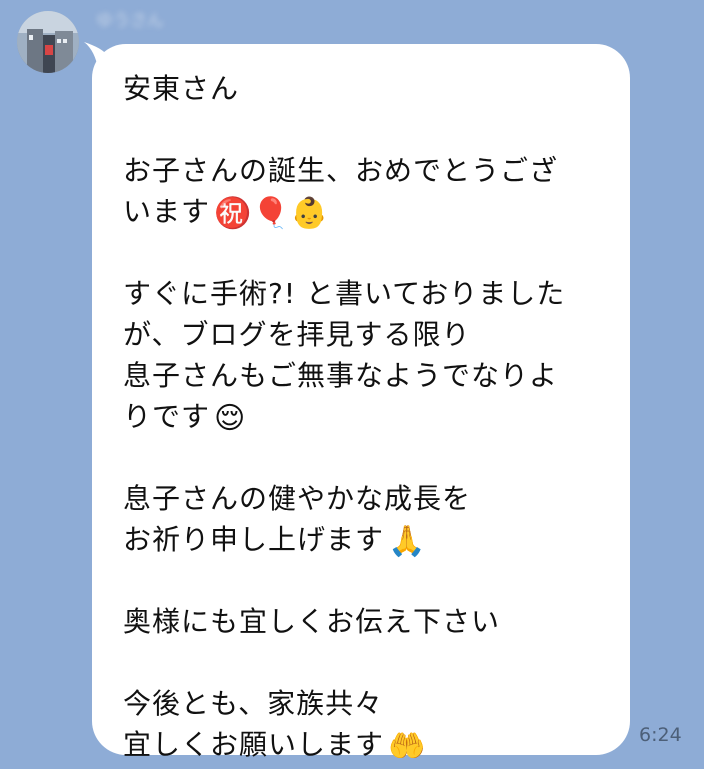 This screenshot has height=769, width=704. I want to click on message-line: が、ブログを拝見する限り, so click(366, 334).